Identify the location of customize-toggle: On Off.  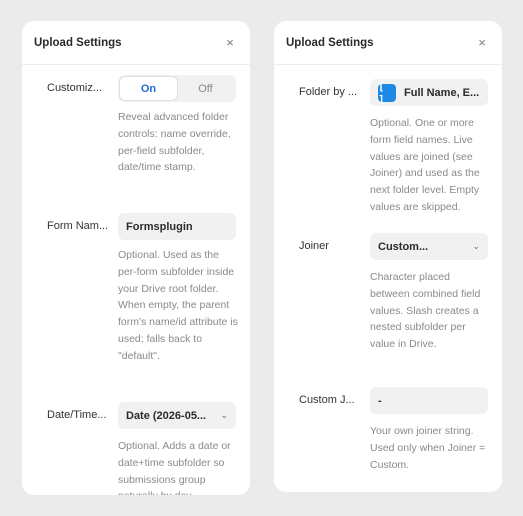
(177, 88).